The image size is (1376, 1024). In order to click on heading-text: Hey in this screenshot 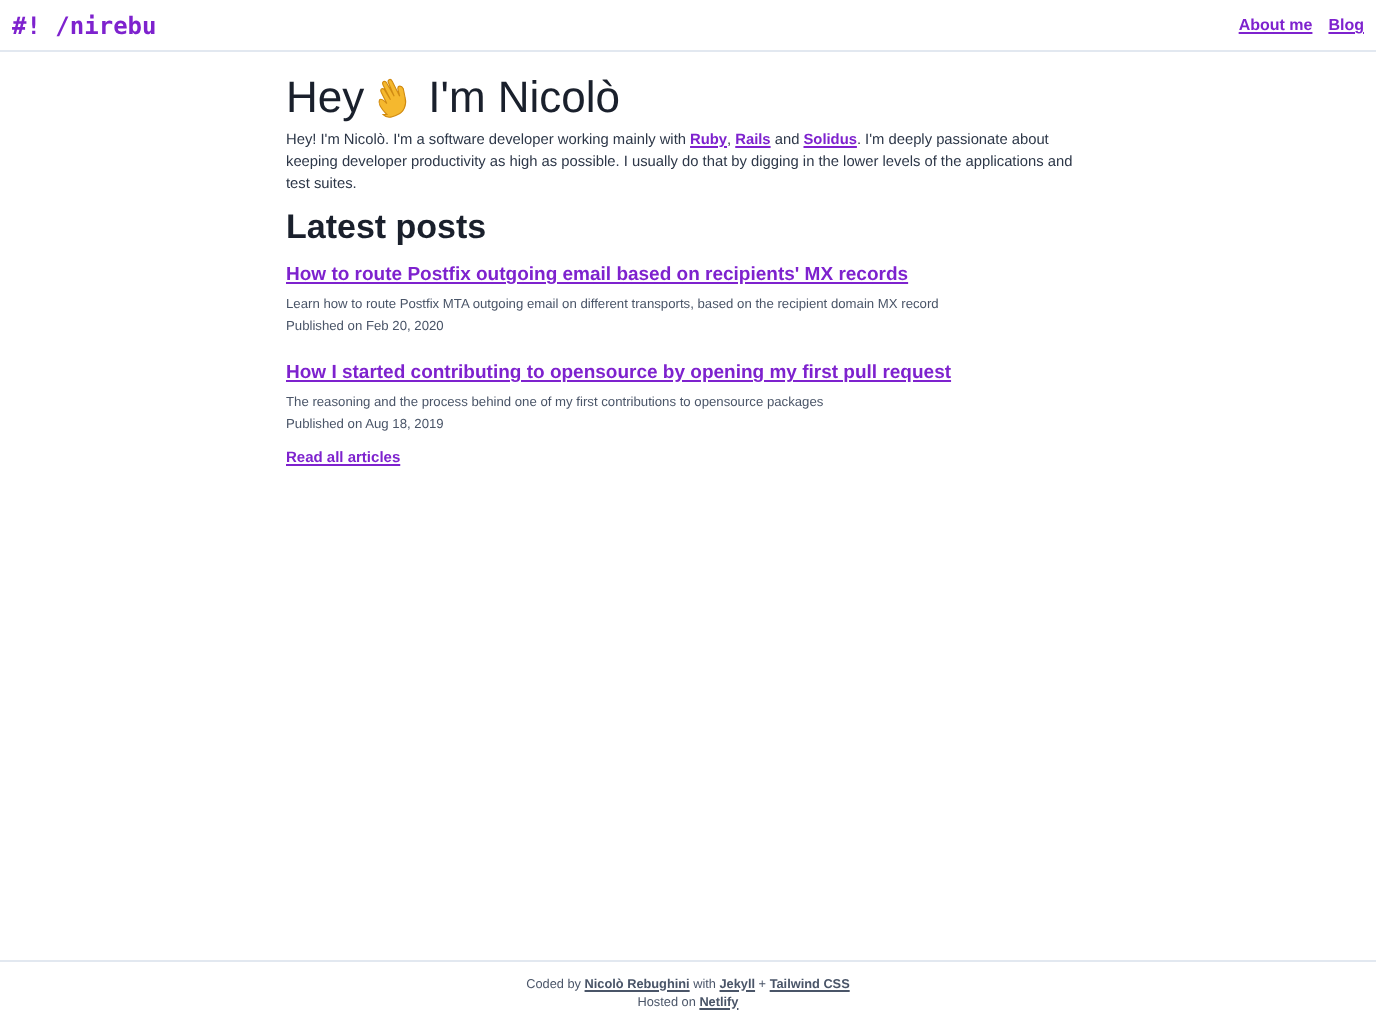, I will do `click(325, 98)`.